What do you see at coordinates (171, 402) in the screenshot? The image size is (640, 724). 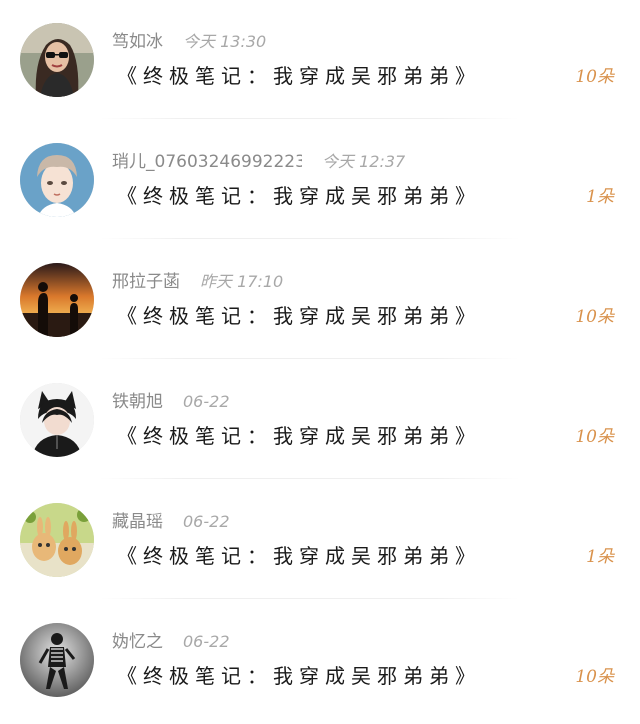 I see `message-meta: 铁朝旭 06-22` at bounding box center [171, 402].